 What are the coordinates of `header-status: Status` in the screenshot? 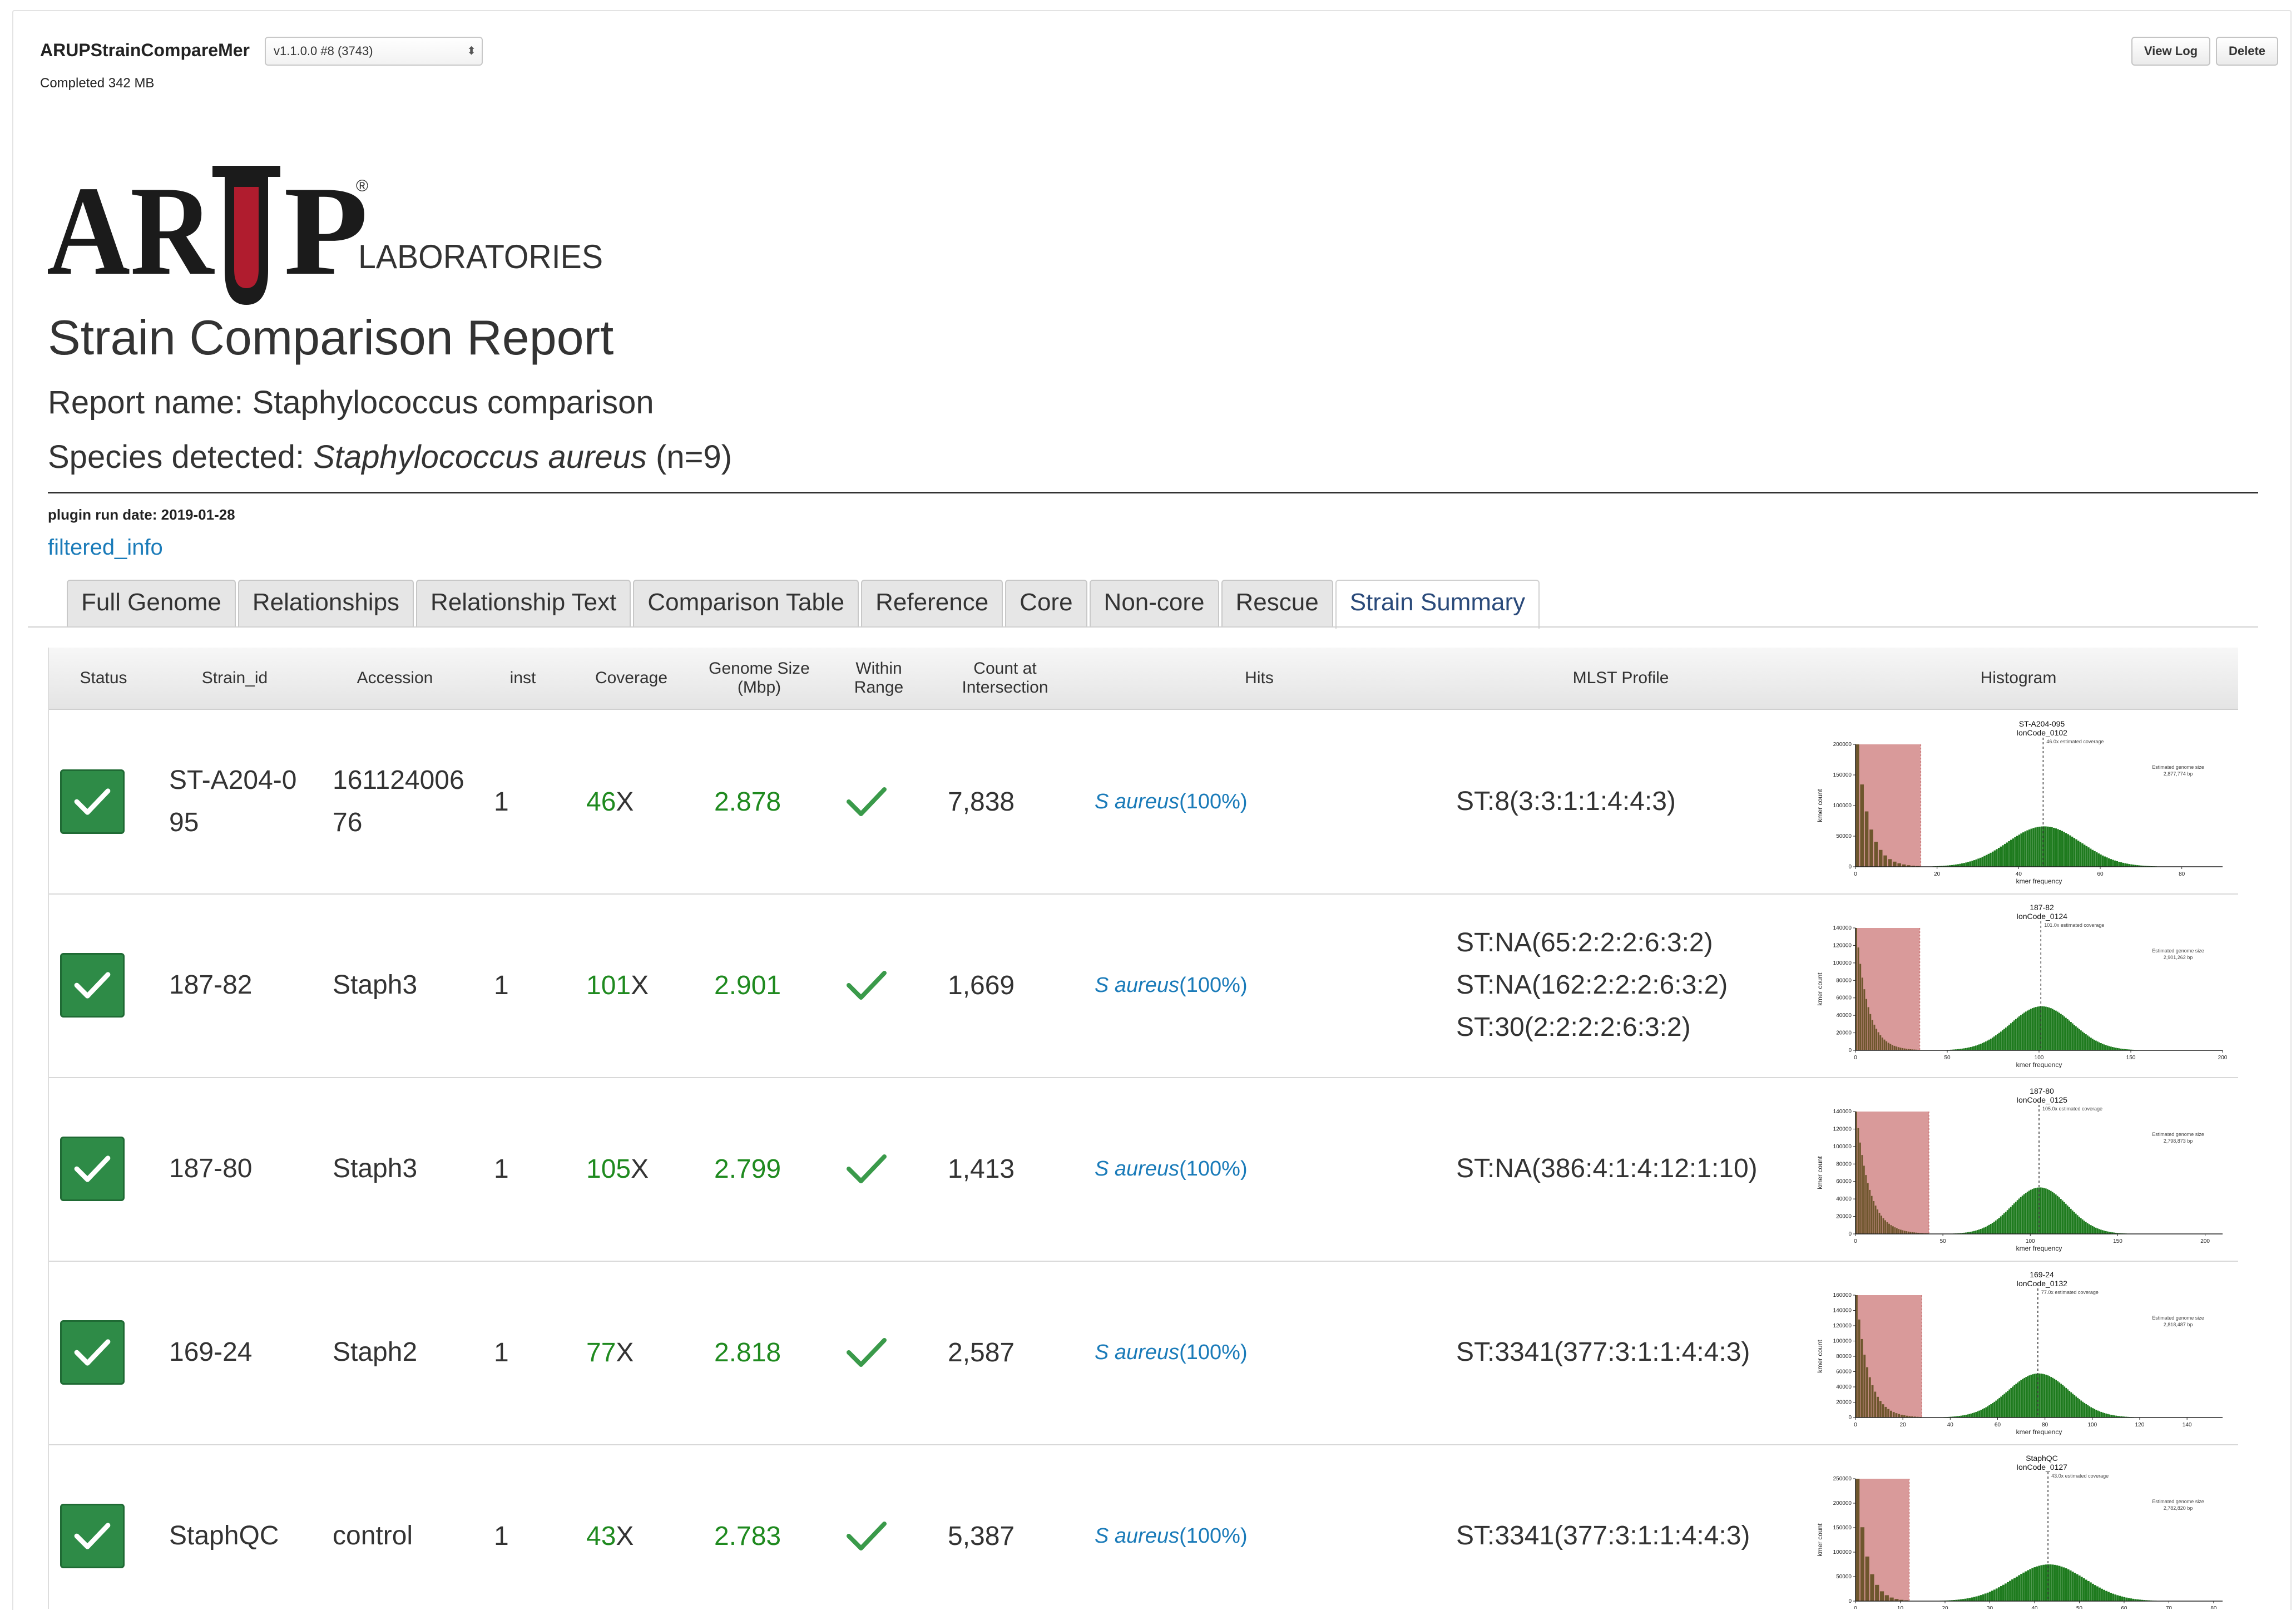 It's located at (103, 678).